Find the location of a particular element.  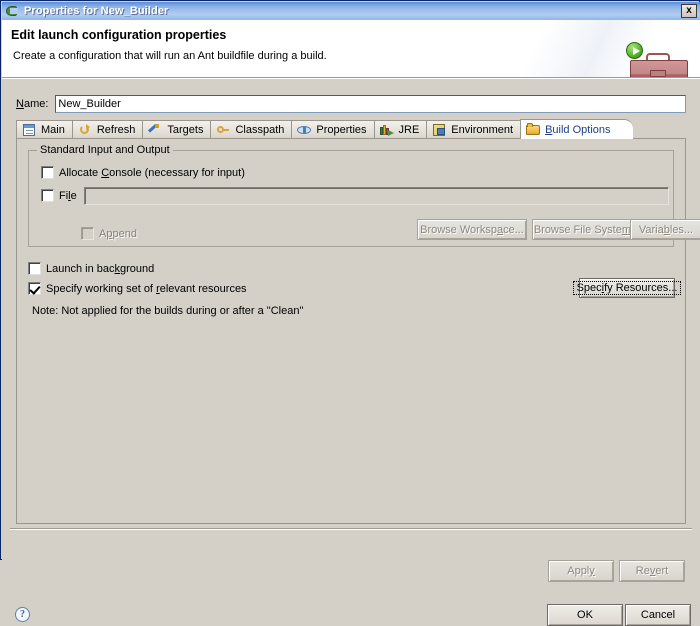

tab-targets: Targets is located at coordinates (177, 129).